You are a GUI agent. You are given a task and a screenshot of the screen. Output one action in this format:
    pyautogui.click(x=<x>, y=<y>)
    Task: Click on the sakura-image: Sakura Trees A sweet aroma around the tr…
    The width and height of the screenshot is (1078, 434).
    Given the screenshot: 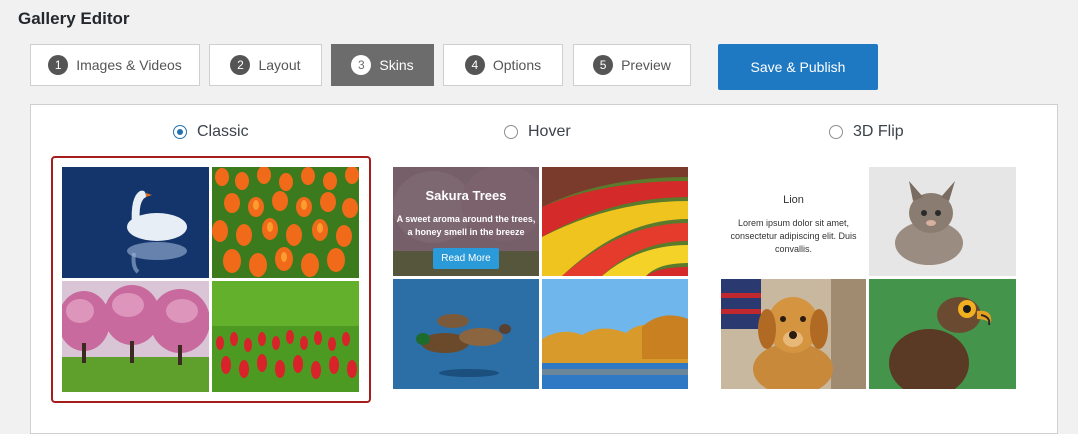 What is the action you would take?
    pyautogui.click(x=466, y=221)
    